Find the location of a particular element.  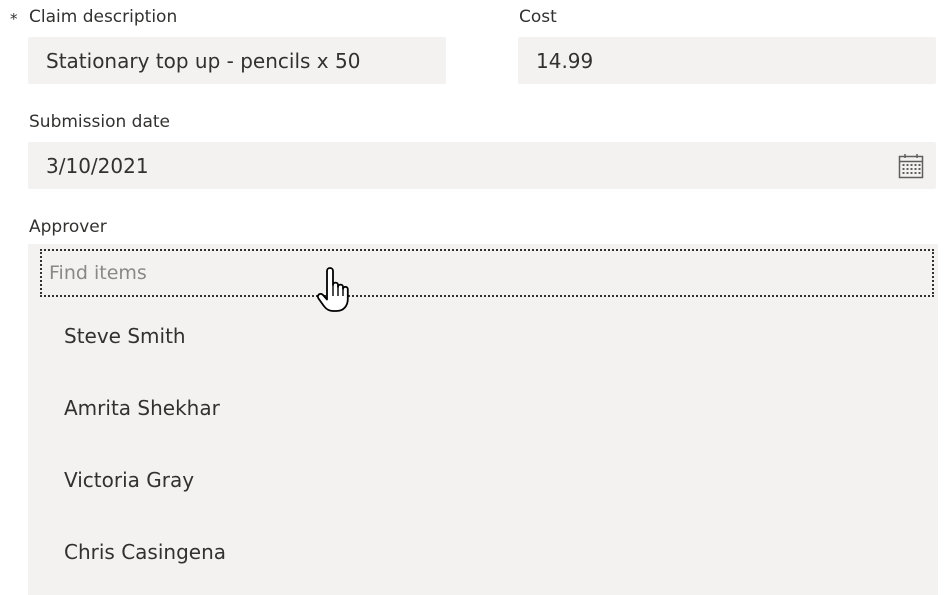

cost-value: 14.99 is located at coordinates (565, 60).